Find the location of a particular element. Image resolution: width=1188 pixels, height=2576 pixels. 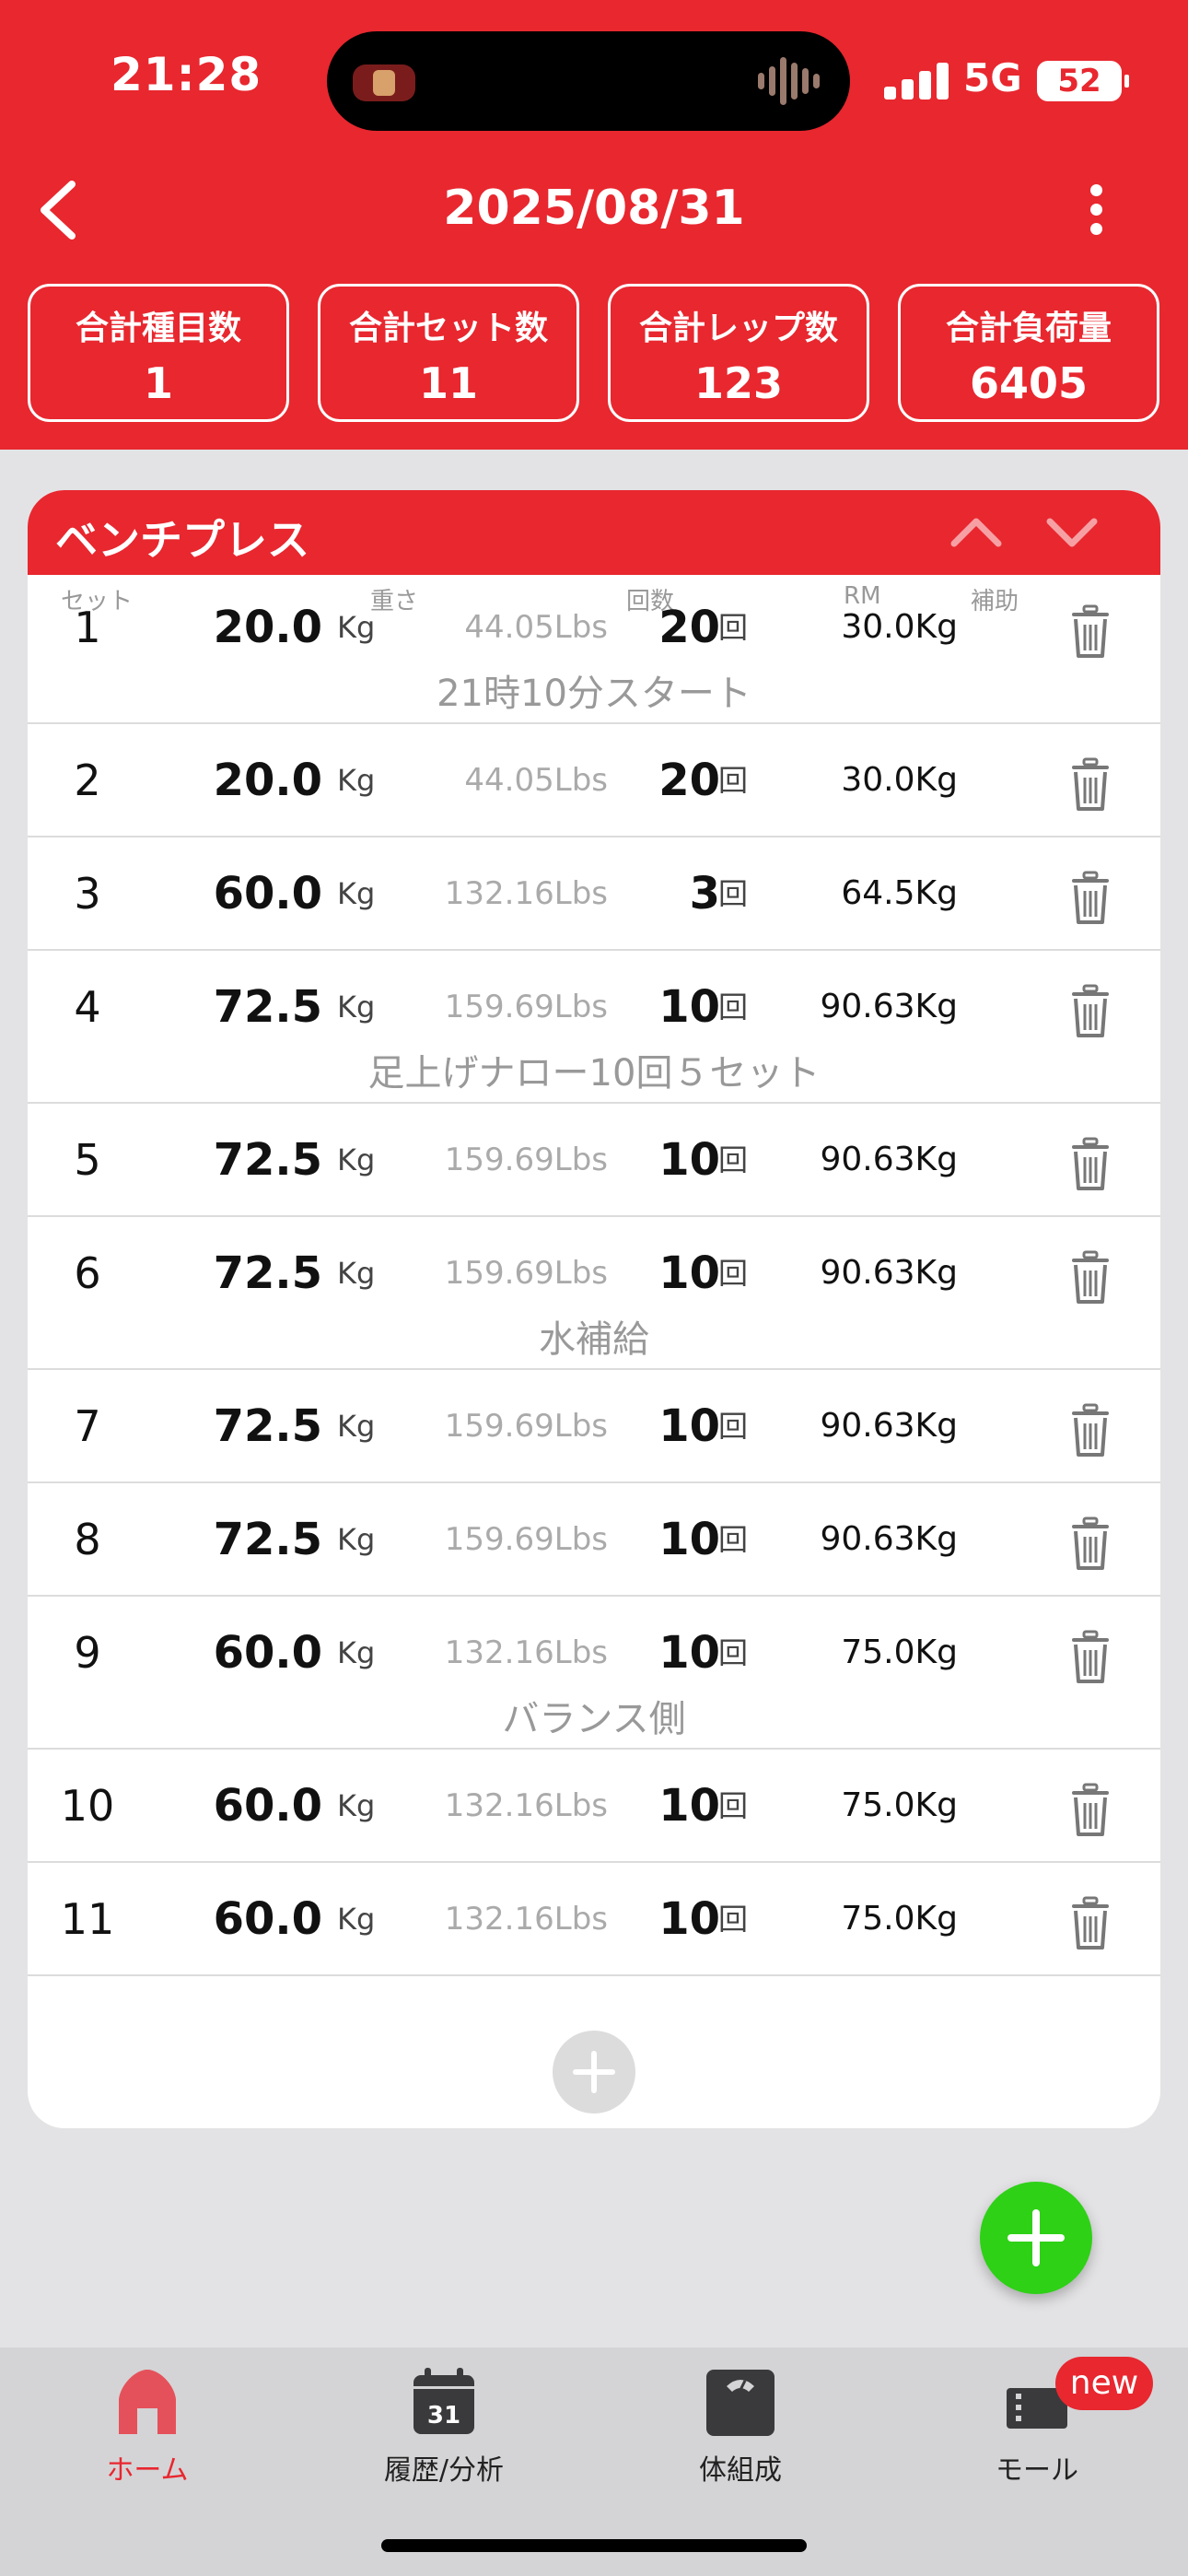

reps-value: 3 is located at coordinates (705, 893).